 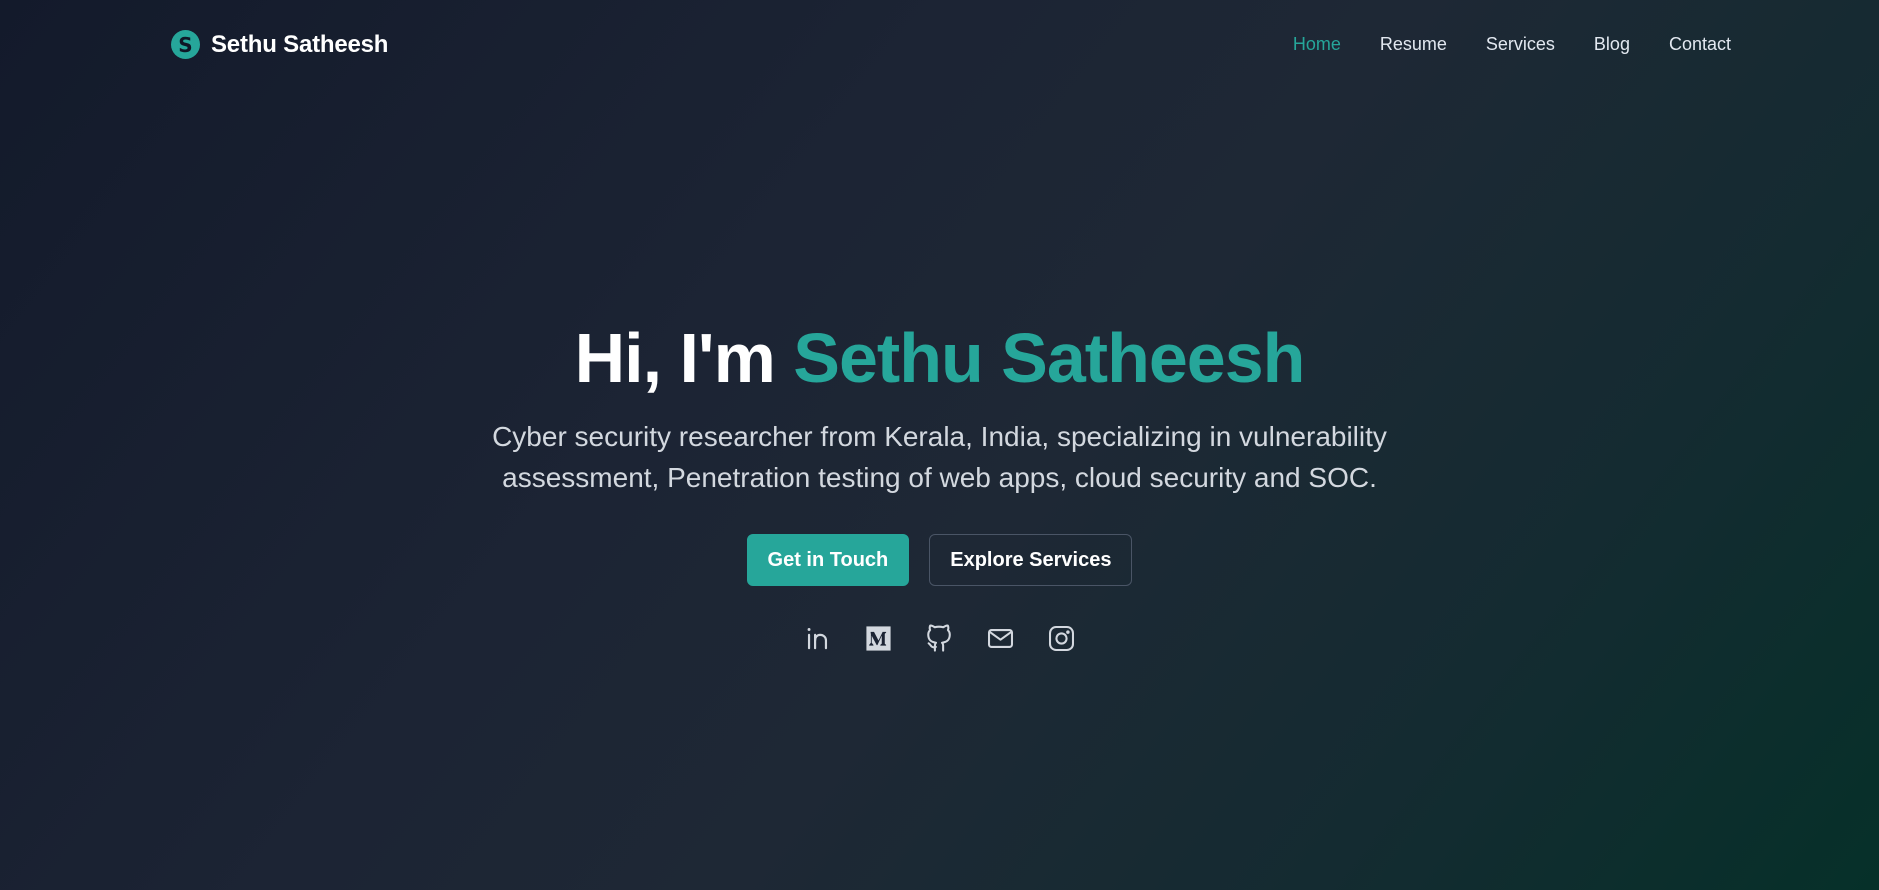 What do you see at coordinates (1413, 44) in the screenshot?
I see `nav-item-resume: Resume` at bounding box center [1413, 44].